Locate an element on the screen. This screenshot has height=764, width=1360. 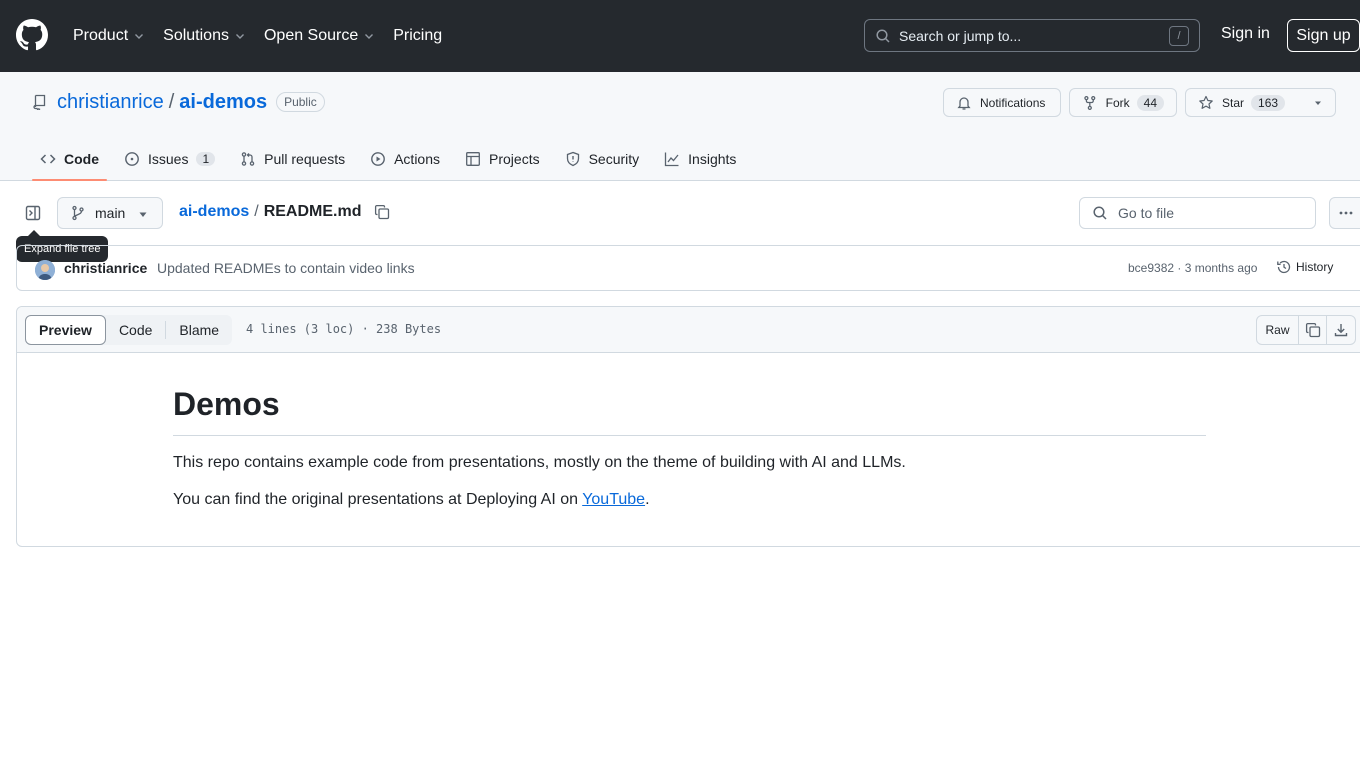
copy-path-icon is located at coordinates (382, 212).